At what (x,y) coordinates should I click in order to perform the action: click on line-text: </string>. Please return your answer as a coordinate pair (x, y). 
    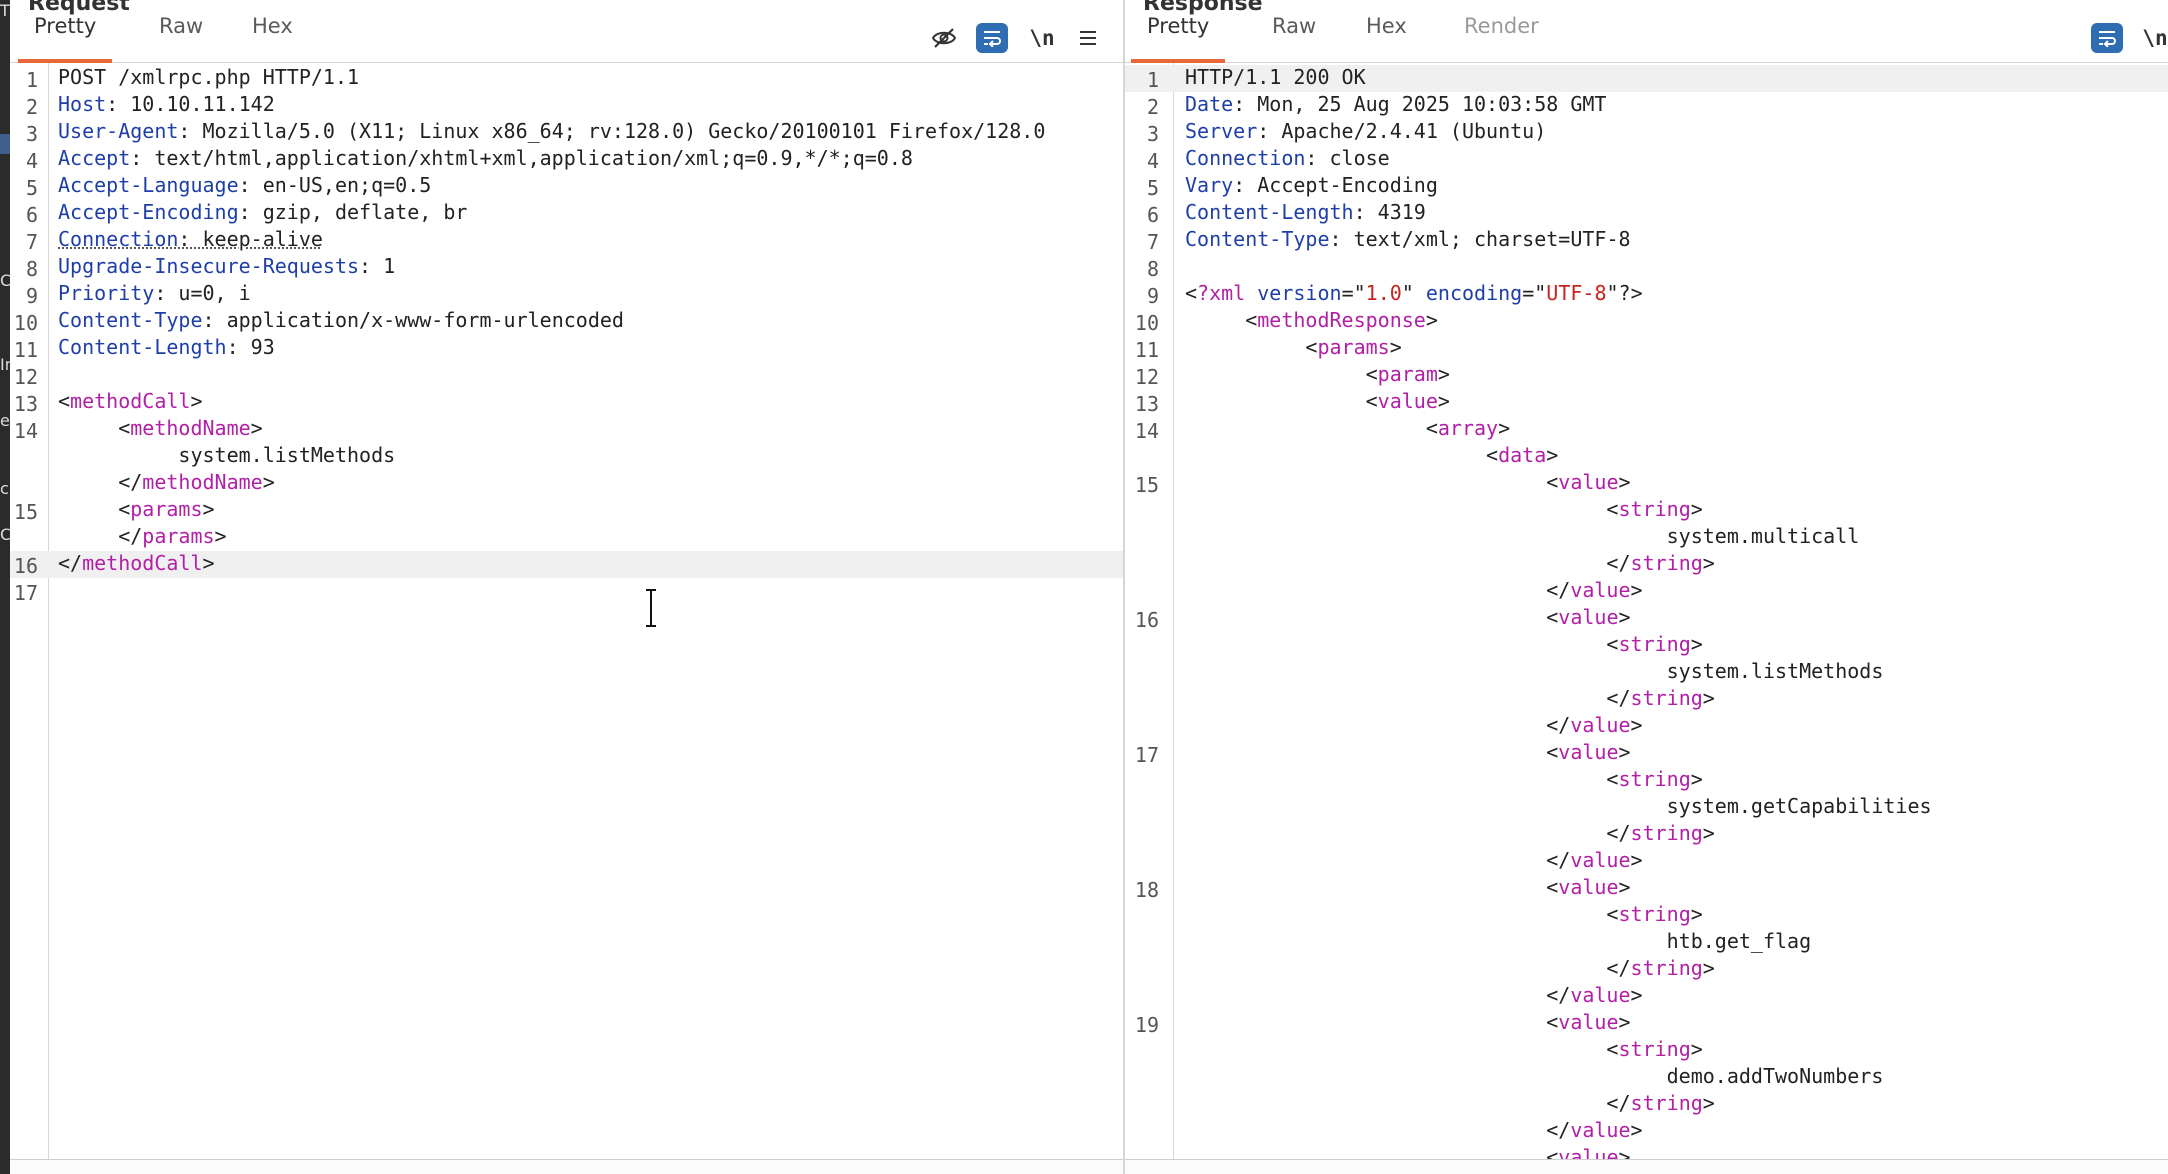
    Looking at the image, I should click on (1449, 833).